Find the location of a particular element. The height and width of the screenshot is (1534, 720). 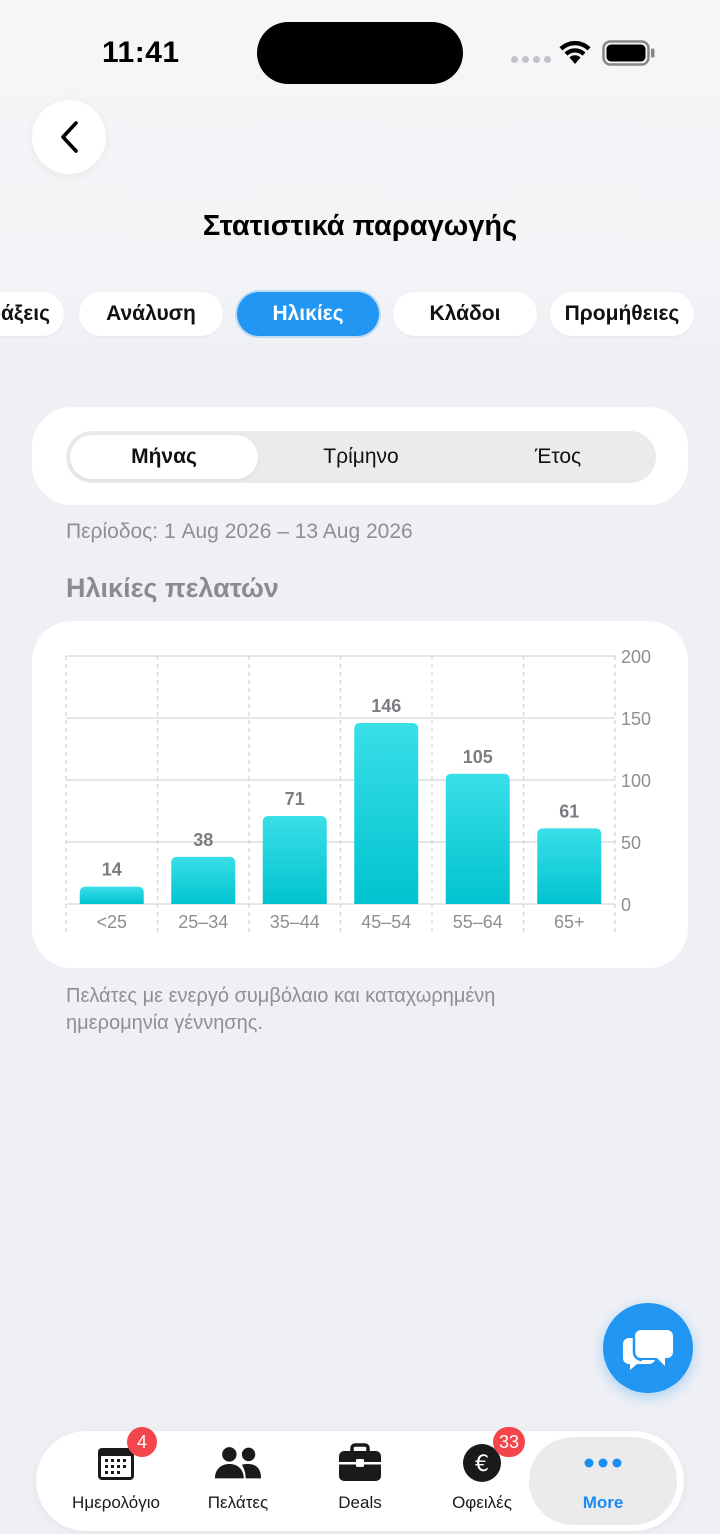

nav-debts: € 33 Οφειλές is located at coordinates (482, 1479).